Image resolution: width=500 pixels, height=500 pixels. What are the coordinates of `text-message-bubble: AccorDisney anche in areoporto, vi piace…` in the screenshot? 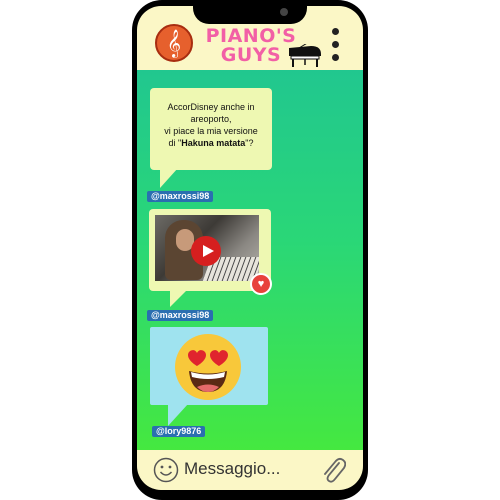 It's located at (211, 129).